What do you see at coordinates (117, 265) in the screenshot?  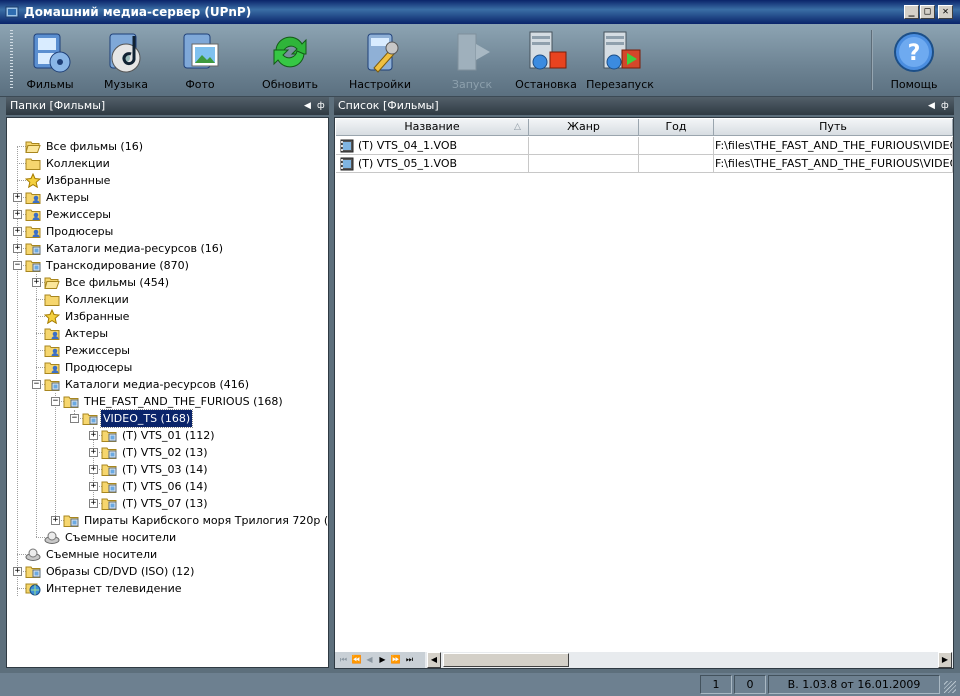 I see `tree-item-label: Транскодирование (870)` at bounding box center [117, 265].